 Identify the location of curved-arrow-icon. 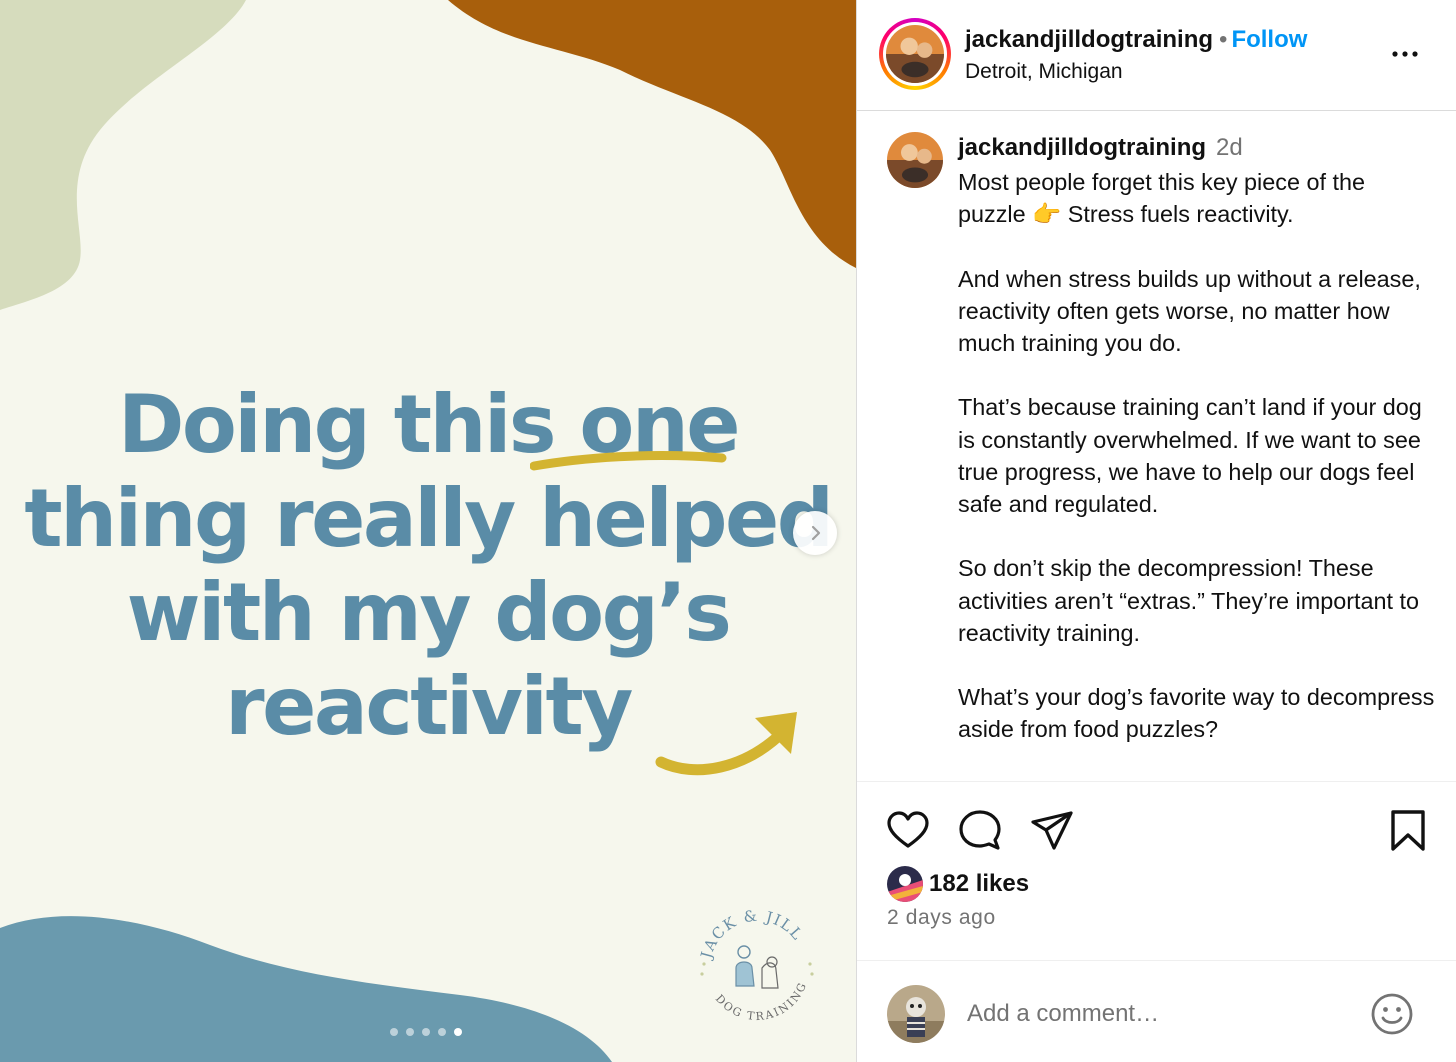
(726, 744).